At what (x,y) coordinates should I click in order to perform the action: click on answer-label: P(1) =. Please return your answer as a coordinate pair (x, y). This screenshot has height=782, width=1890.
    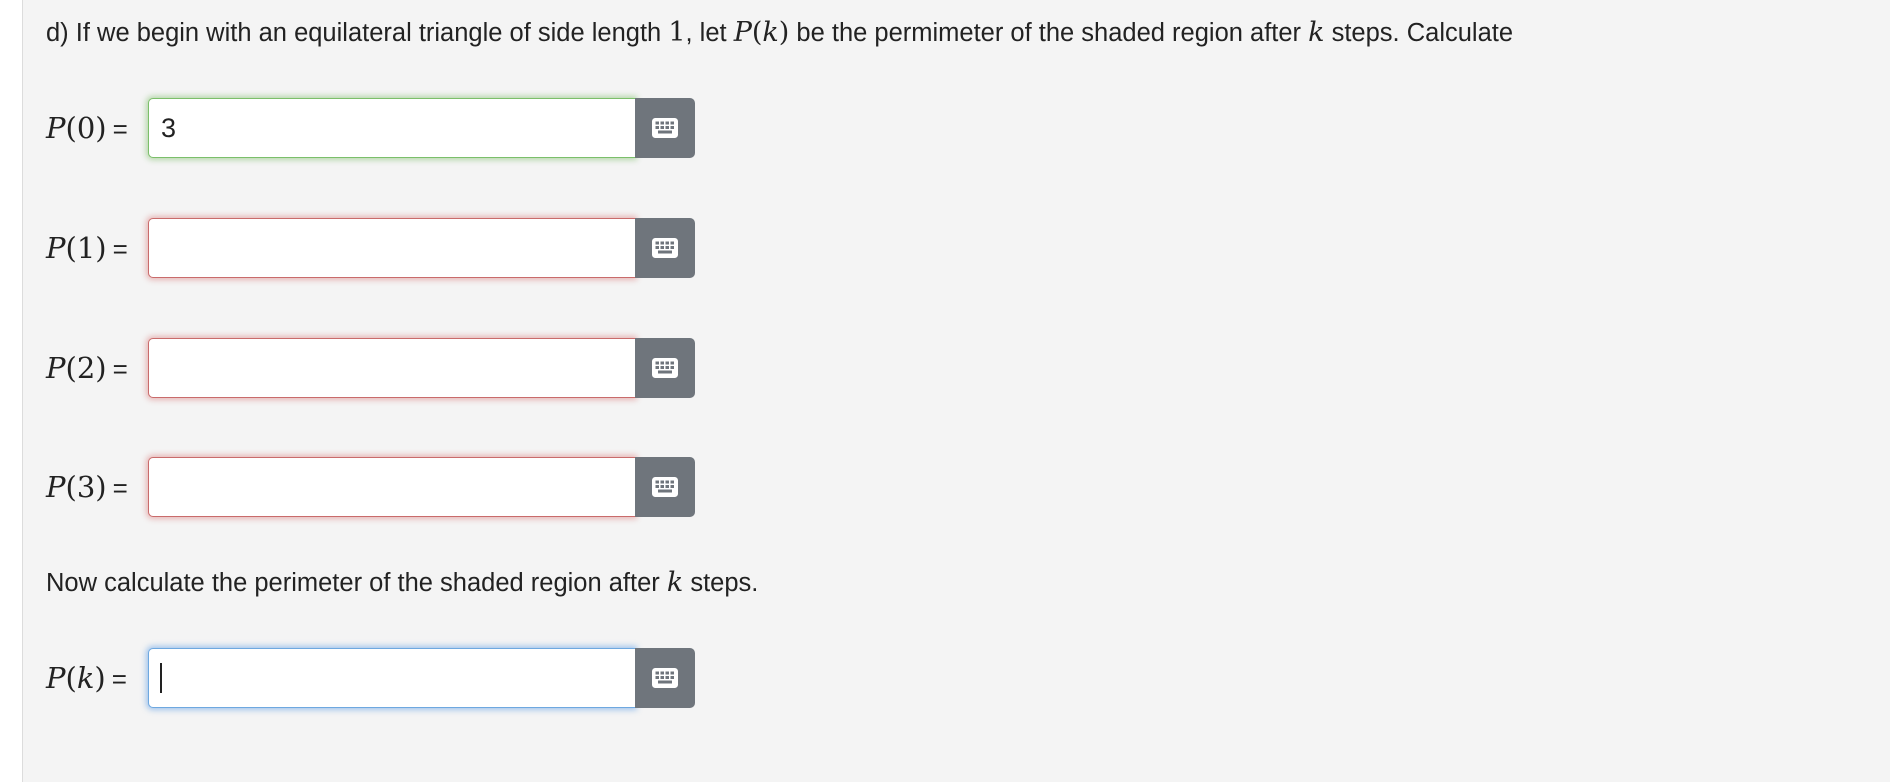
    Looking at the image, I should click on (87, 248).